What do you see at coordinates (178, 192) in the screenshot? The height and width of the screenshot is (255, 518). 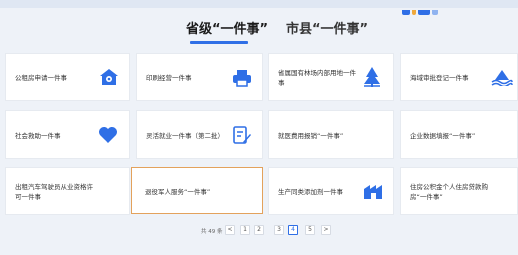 I see `card-label: 退役军人服务“一件事”` at bounding box center [178, 192].